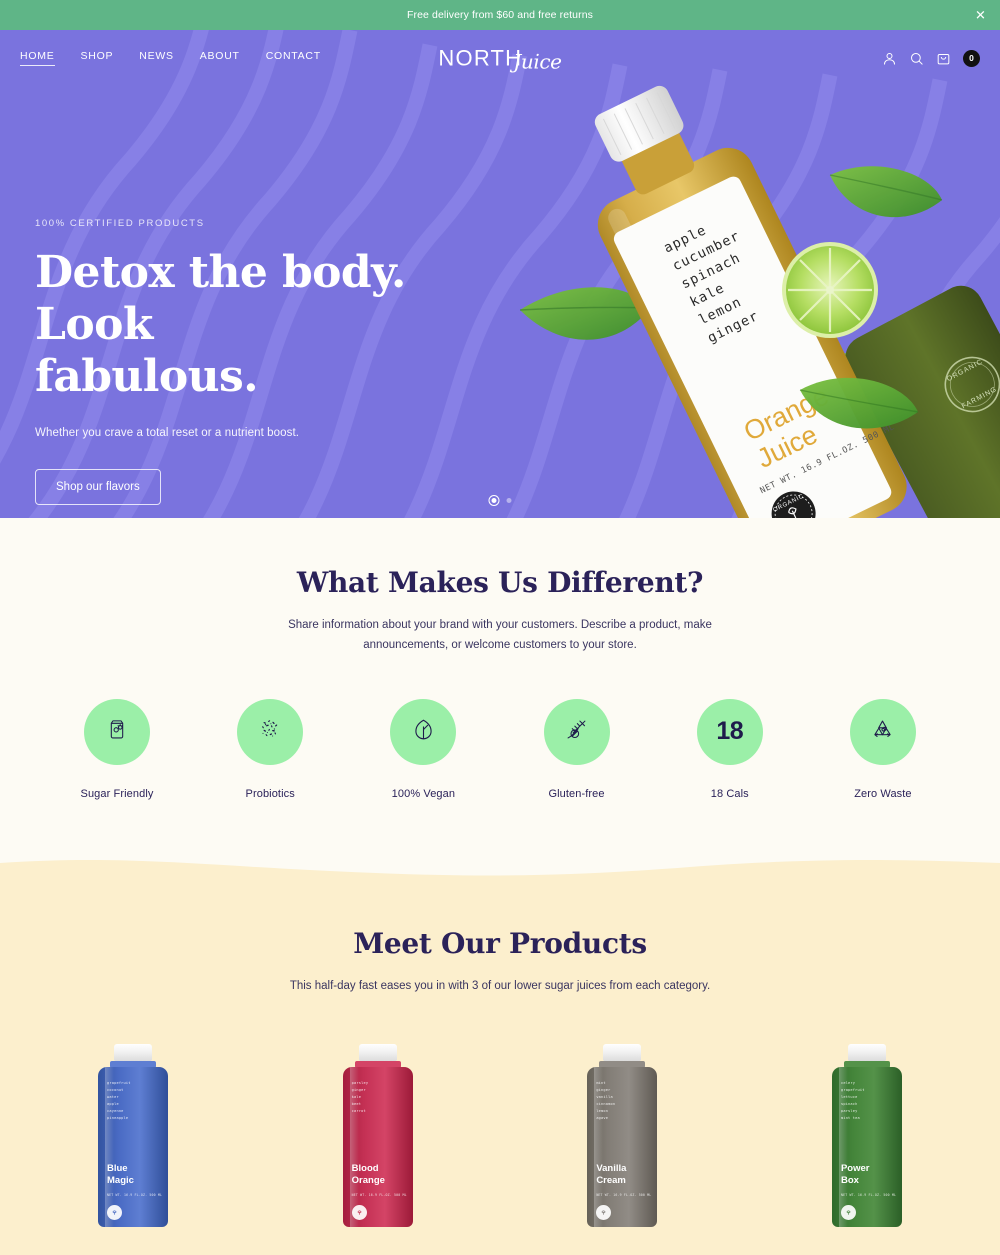 Image resolution: width=1000 pixels, height=1255 pixels. What do you see at coordinates (98, 486) in the screenshot?
I see `shop-flavors-button: Shop our flavors` at bounding box center [98, 486].